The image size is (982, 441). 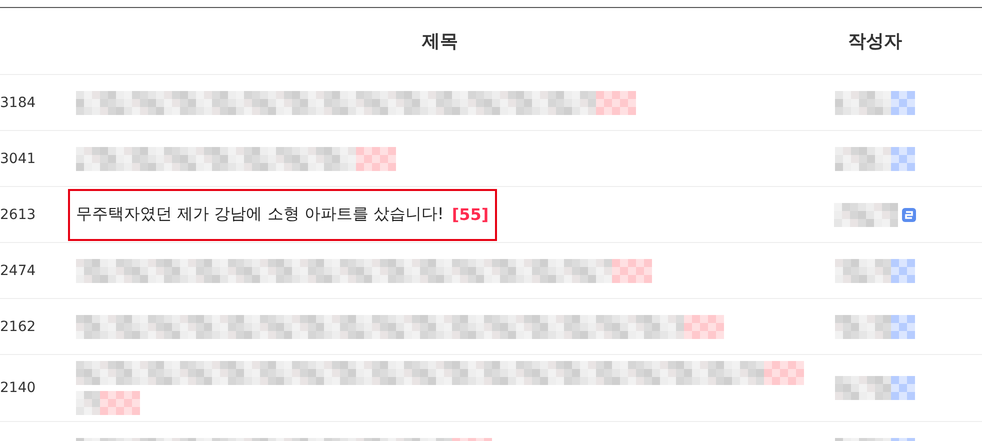 I want to click on column-header: 제목, so click(x=440, y=41).